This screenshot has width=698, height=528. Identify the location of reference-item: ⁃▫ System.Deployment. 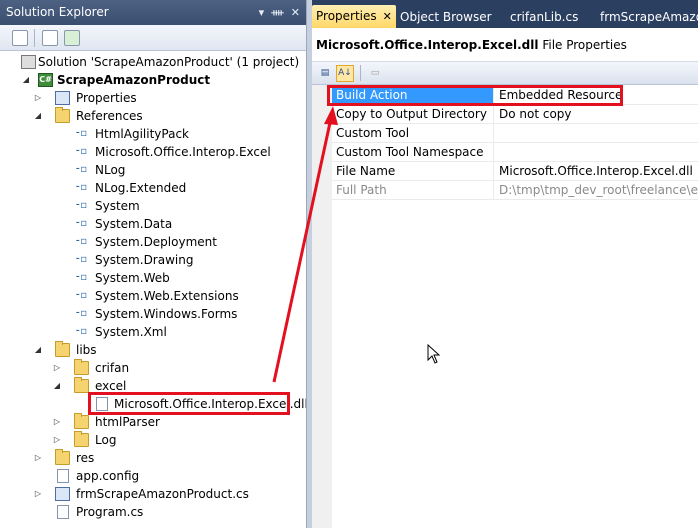
(153, 242).